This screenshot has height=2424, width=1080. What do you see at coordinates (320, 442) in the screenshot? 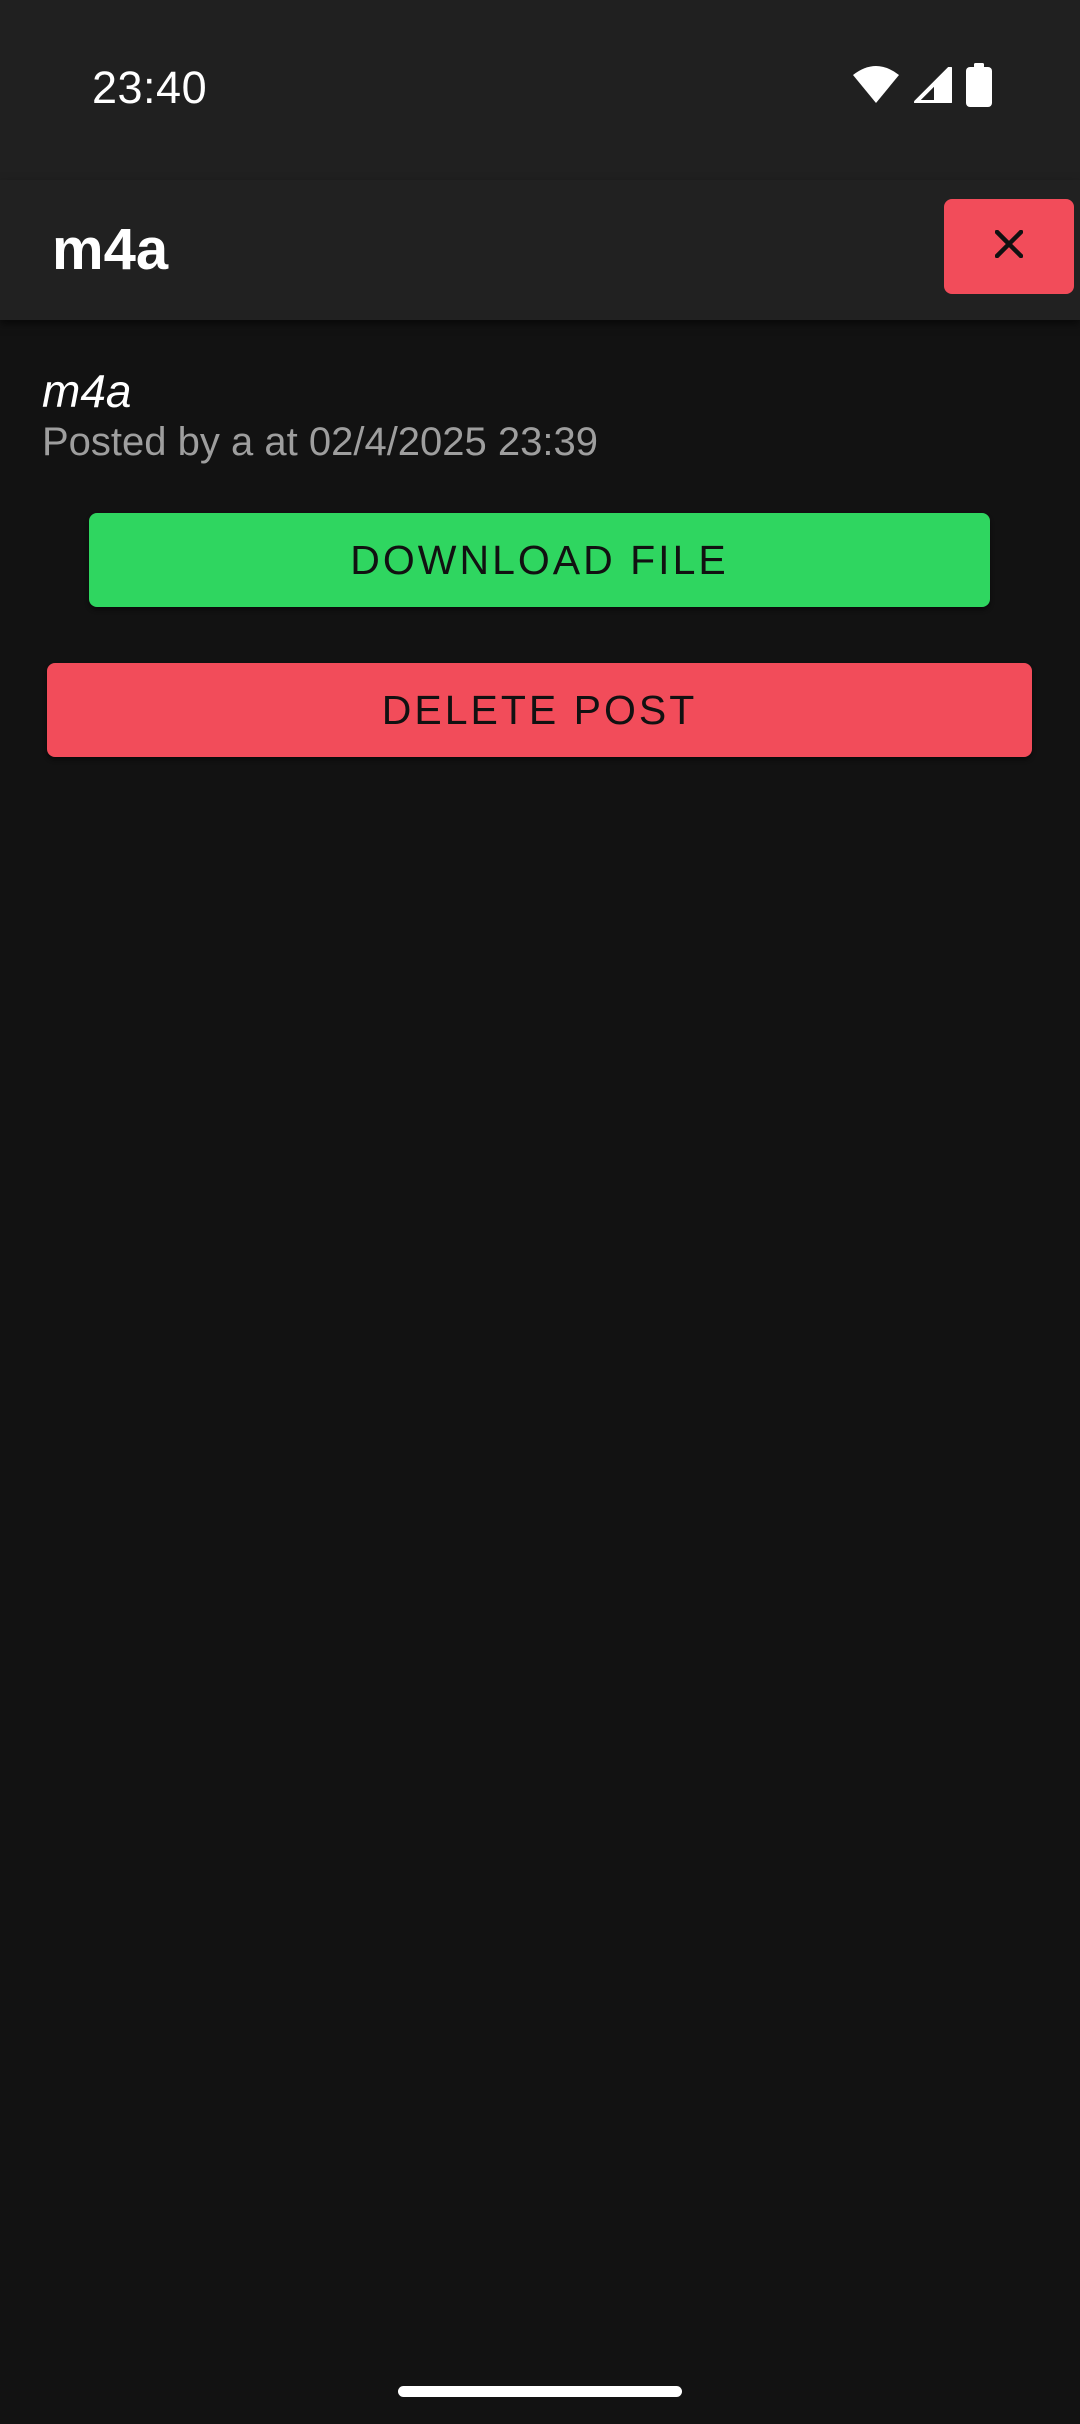
I see `post-meta: Posted by a at 02/4/2025 23:39` at bounding box center [320, 442].